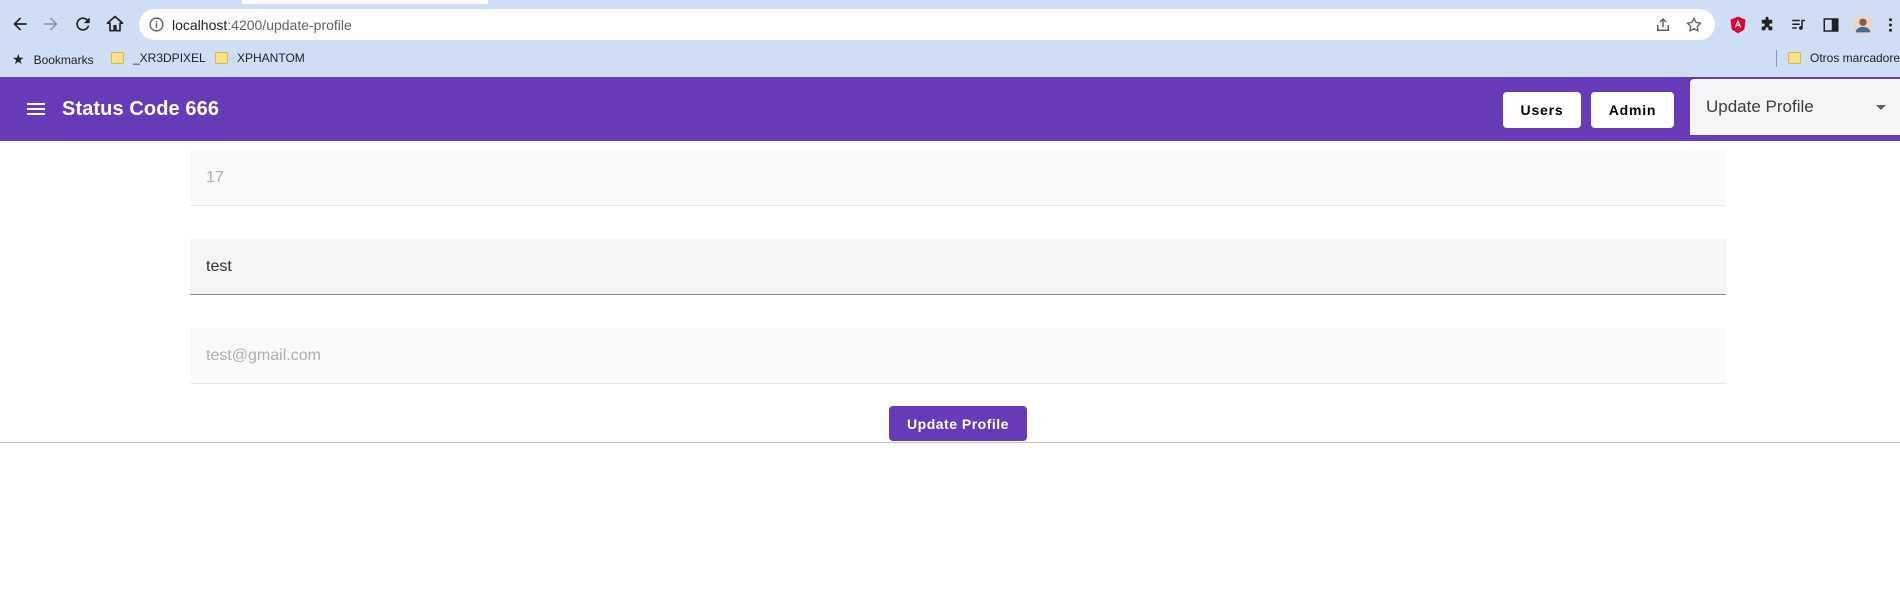 This screenshot has height=616, width=1900. Describe the element at coordinates (1542, 110) in the screenshot. I see `users-button: Users` at that location.